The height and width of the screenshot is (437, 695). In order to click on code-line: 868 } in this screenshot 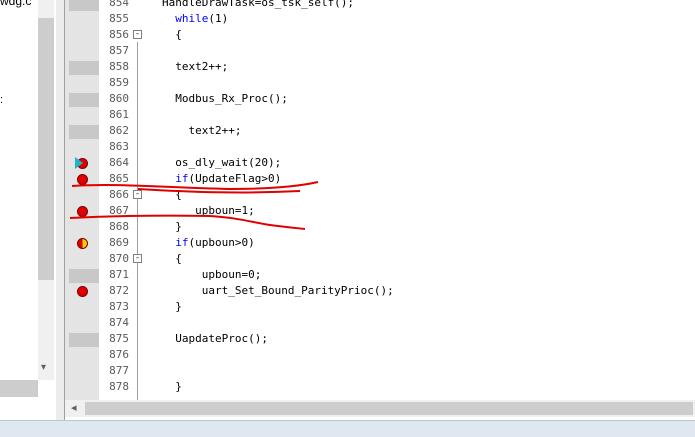, I will do `click(380, 227)`.